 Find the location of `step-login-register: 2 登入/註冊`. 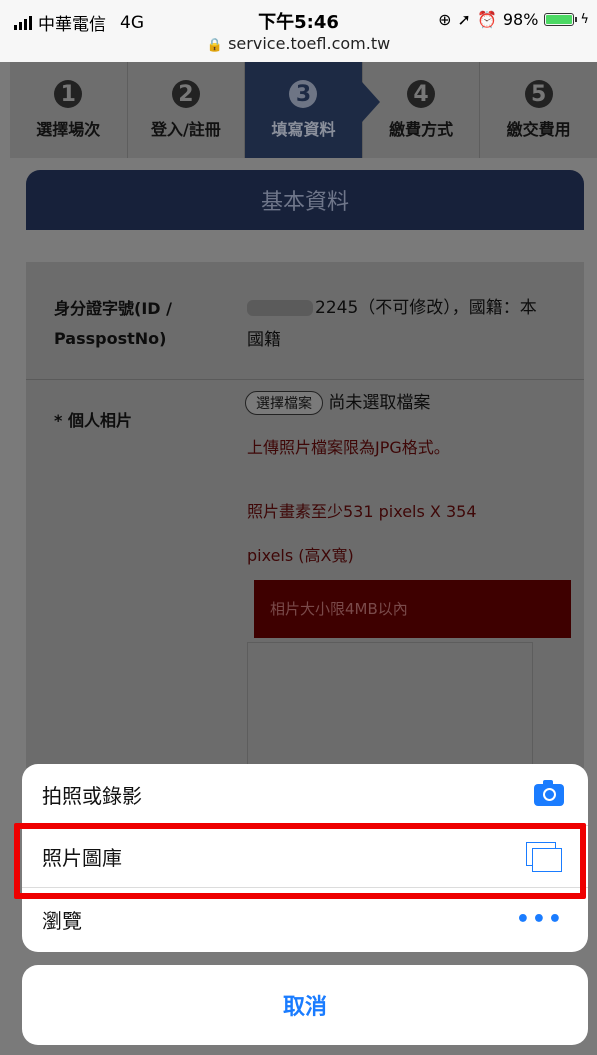

step-login-register: 2 登入/註冊 is located at coordinates (187, 110).